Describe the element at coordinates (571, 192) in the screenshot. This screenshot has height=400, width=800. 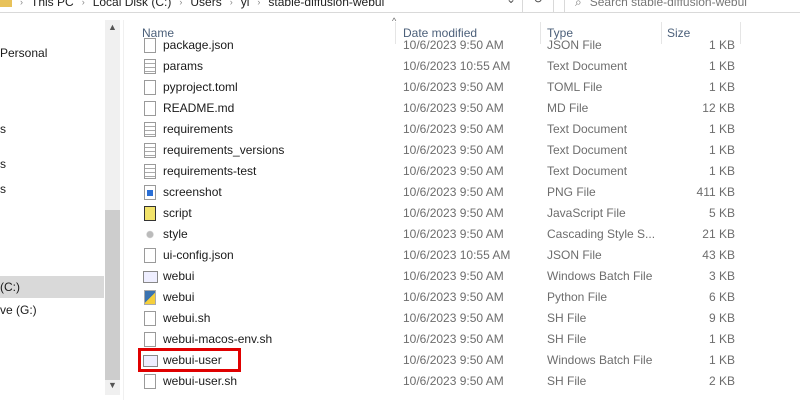
I see `file-type: PNG File` at that location.